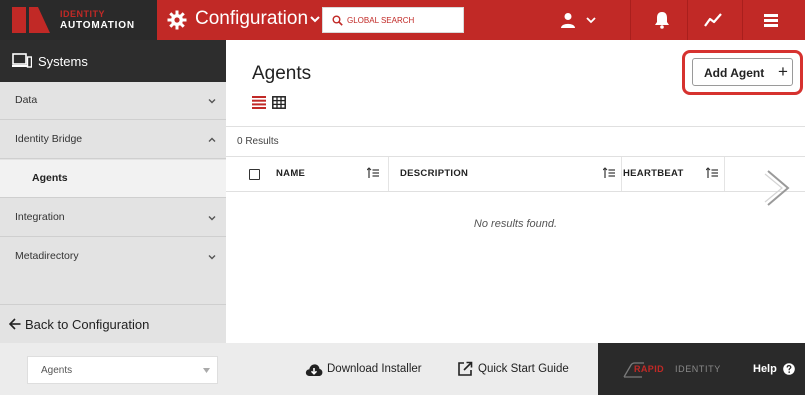 The width and height of the screenshot is (805, 395). Describe the element at coordinates (713, 20) in the screenshot. I see `trend-chart-icon` at that location.